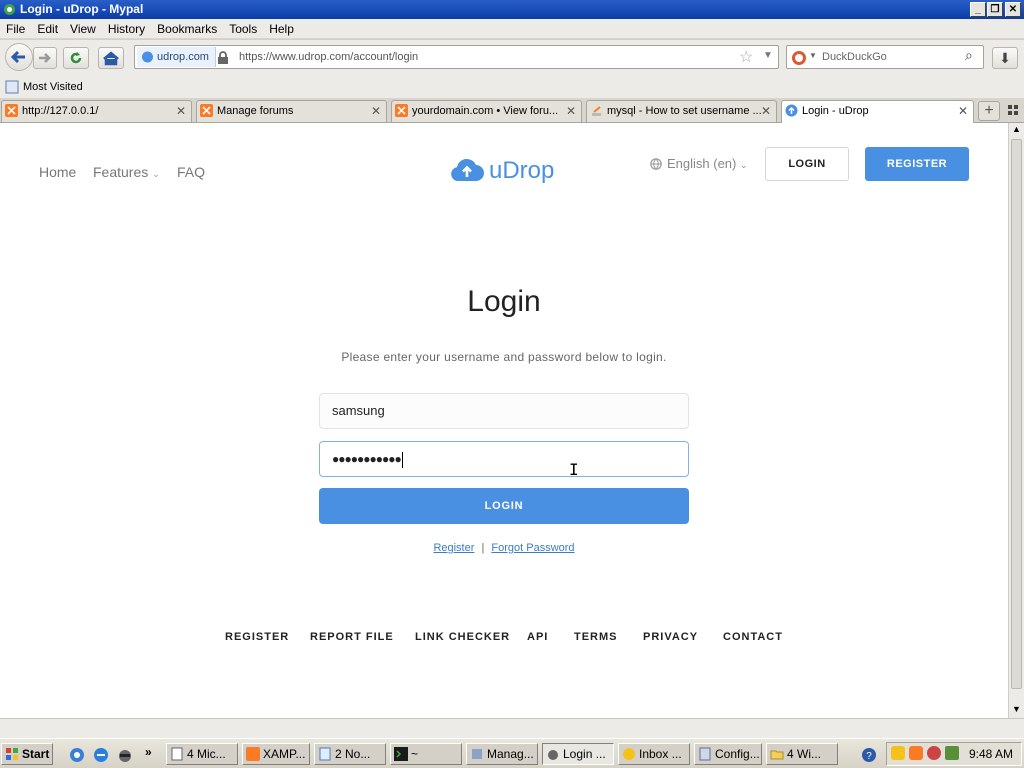 This screenshot has height=768, width=1024. What do you see at coordinates (991, 754) in the screenshot?
I see `tray-clock: 9:48 AM` at bounding box center [991, 754].